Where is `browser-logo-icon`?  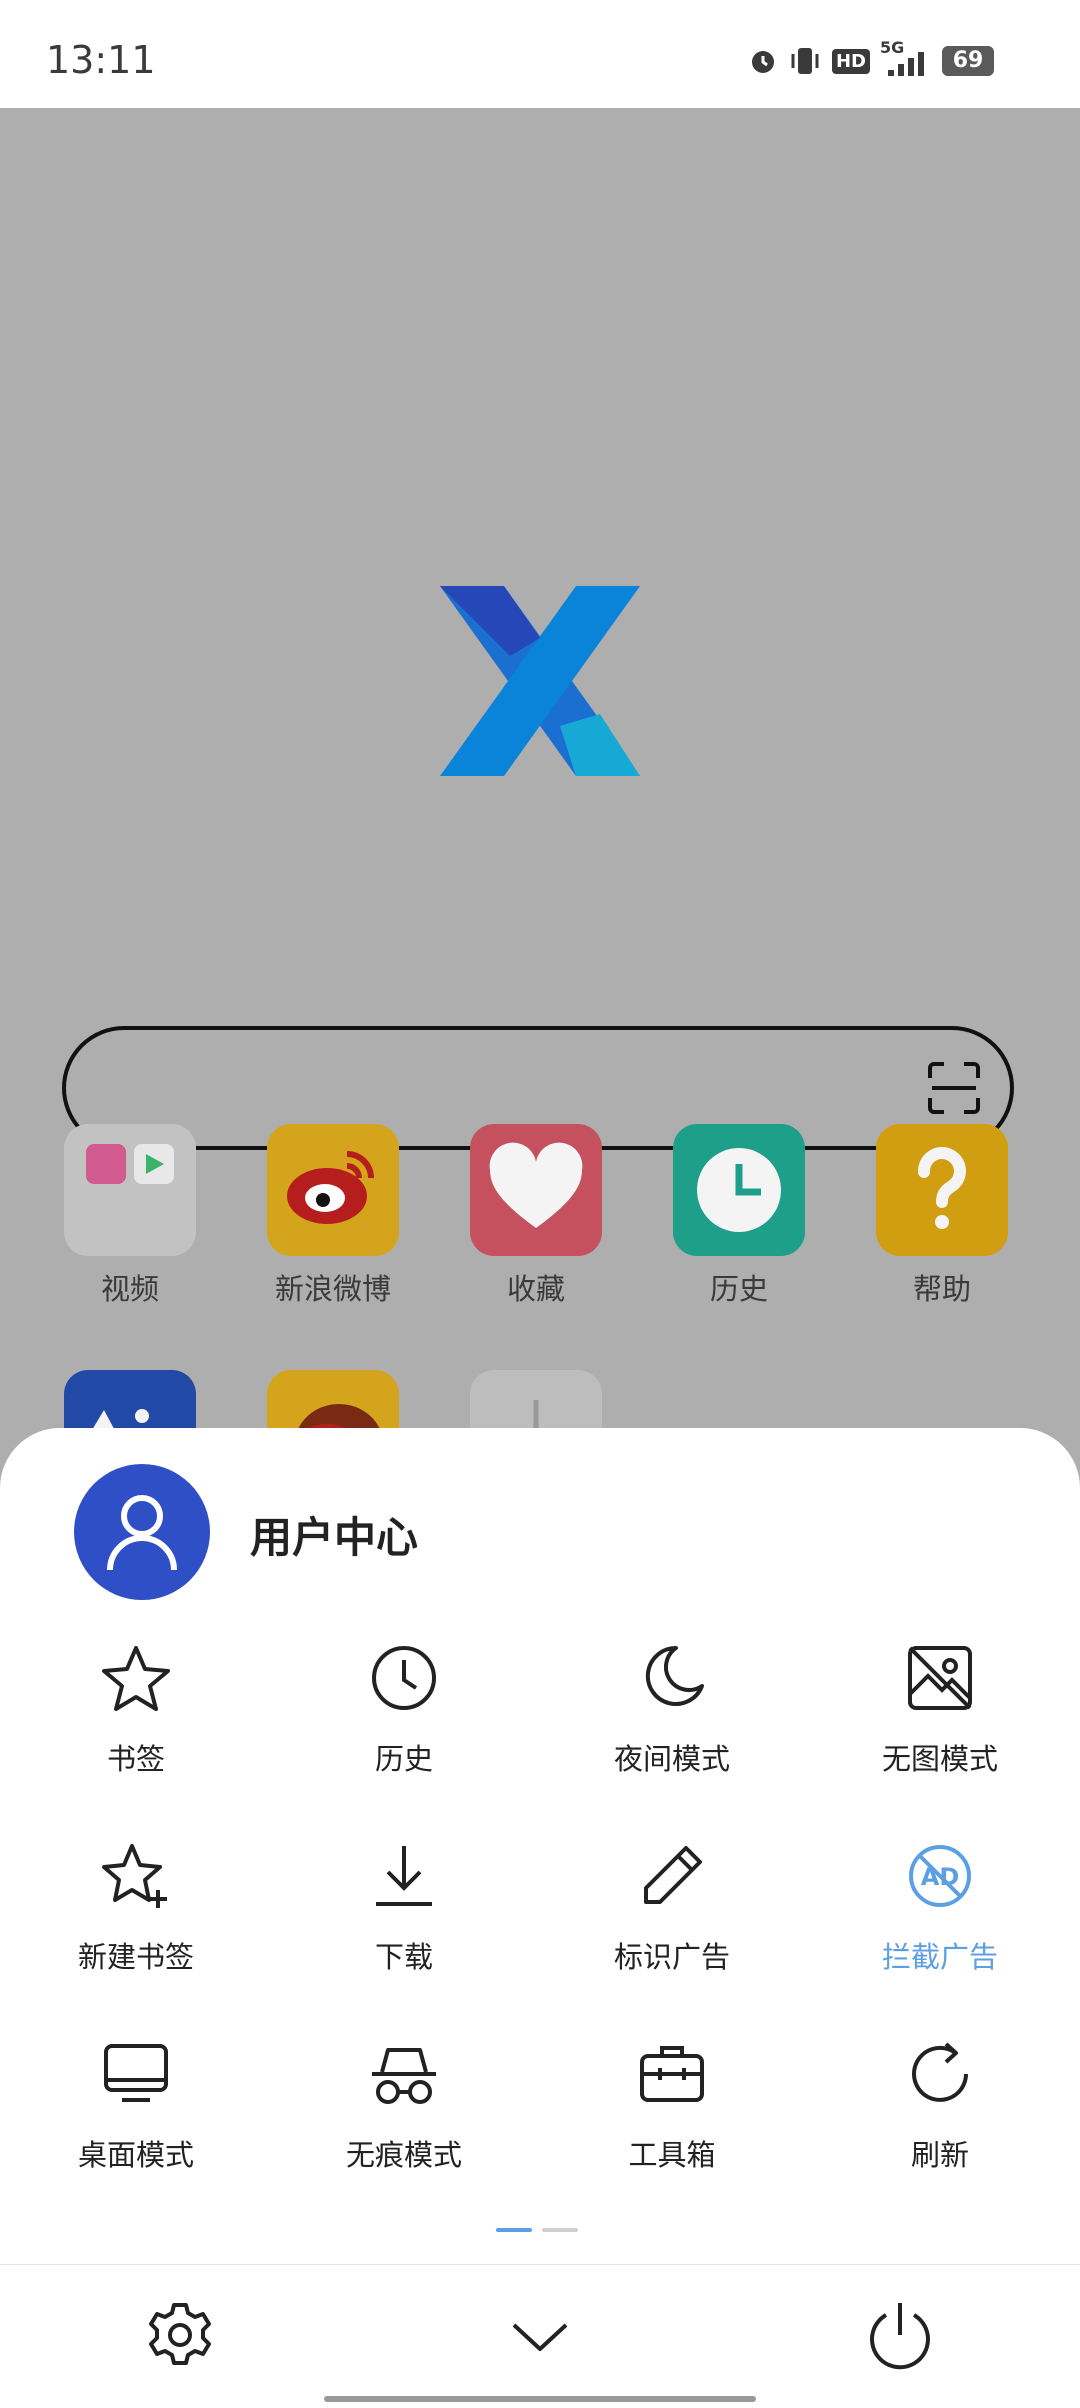
browser-logo-icon is located at coordinates (540, 681).